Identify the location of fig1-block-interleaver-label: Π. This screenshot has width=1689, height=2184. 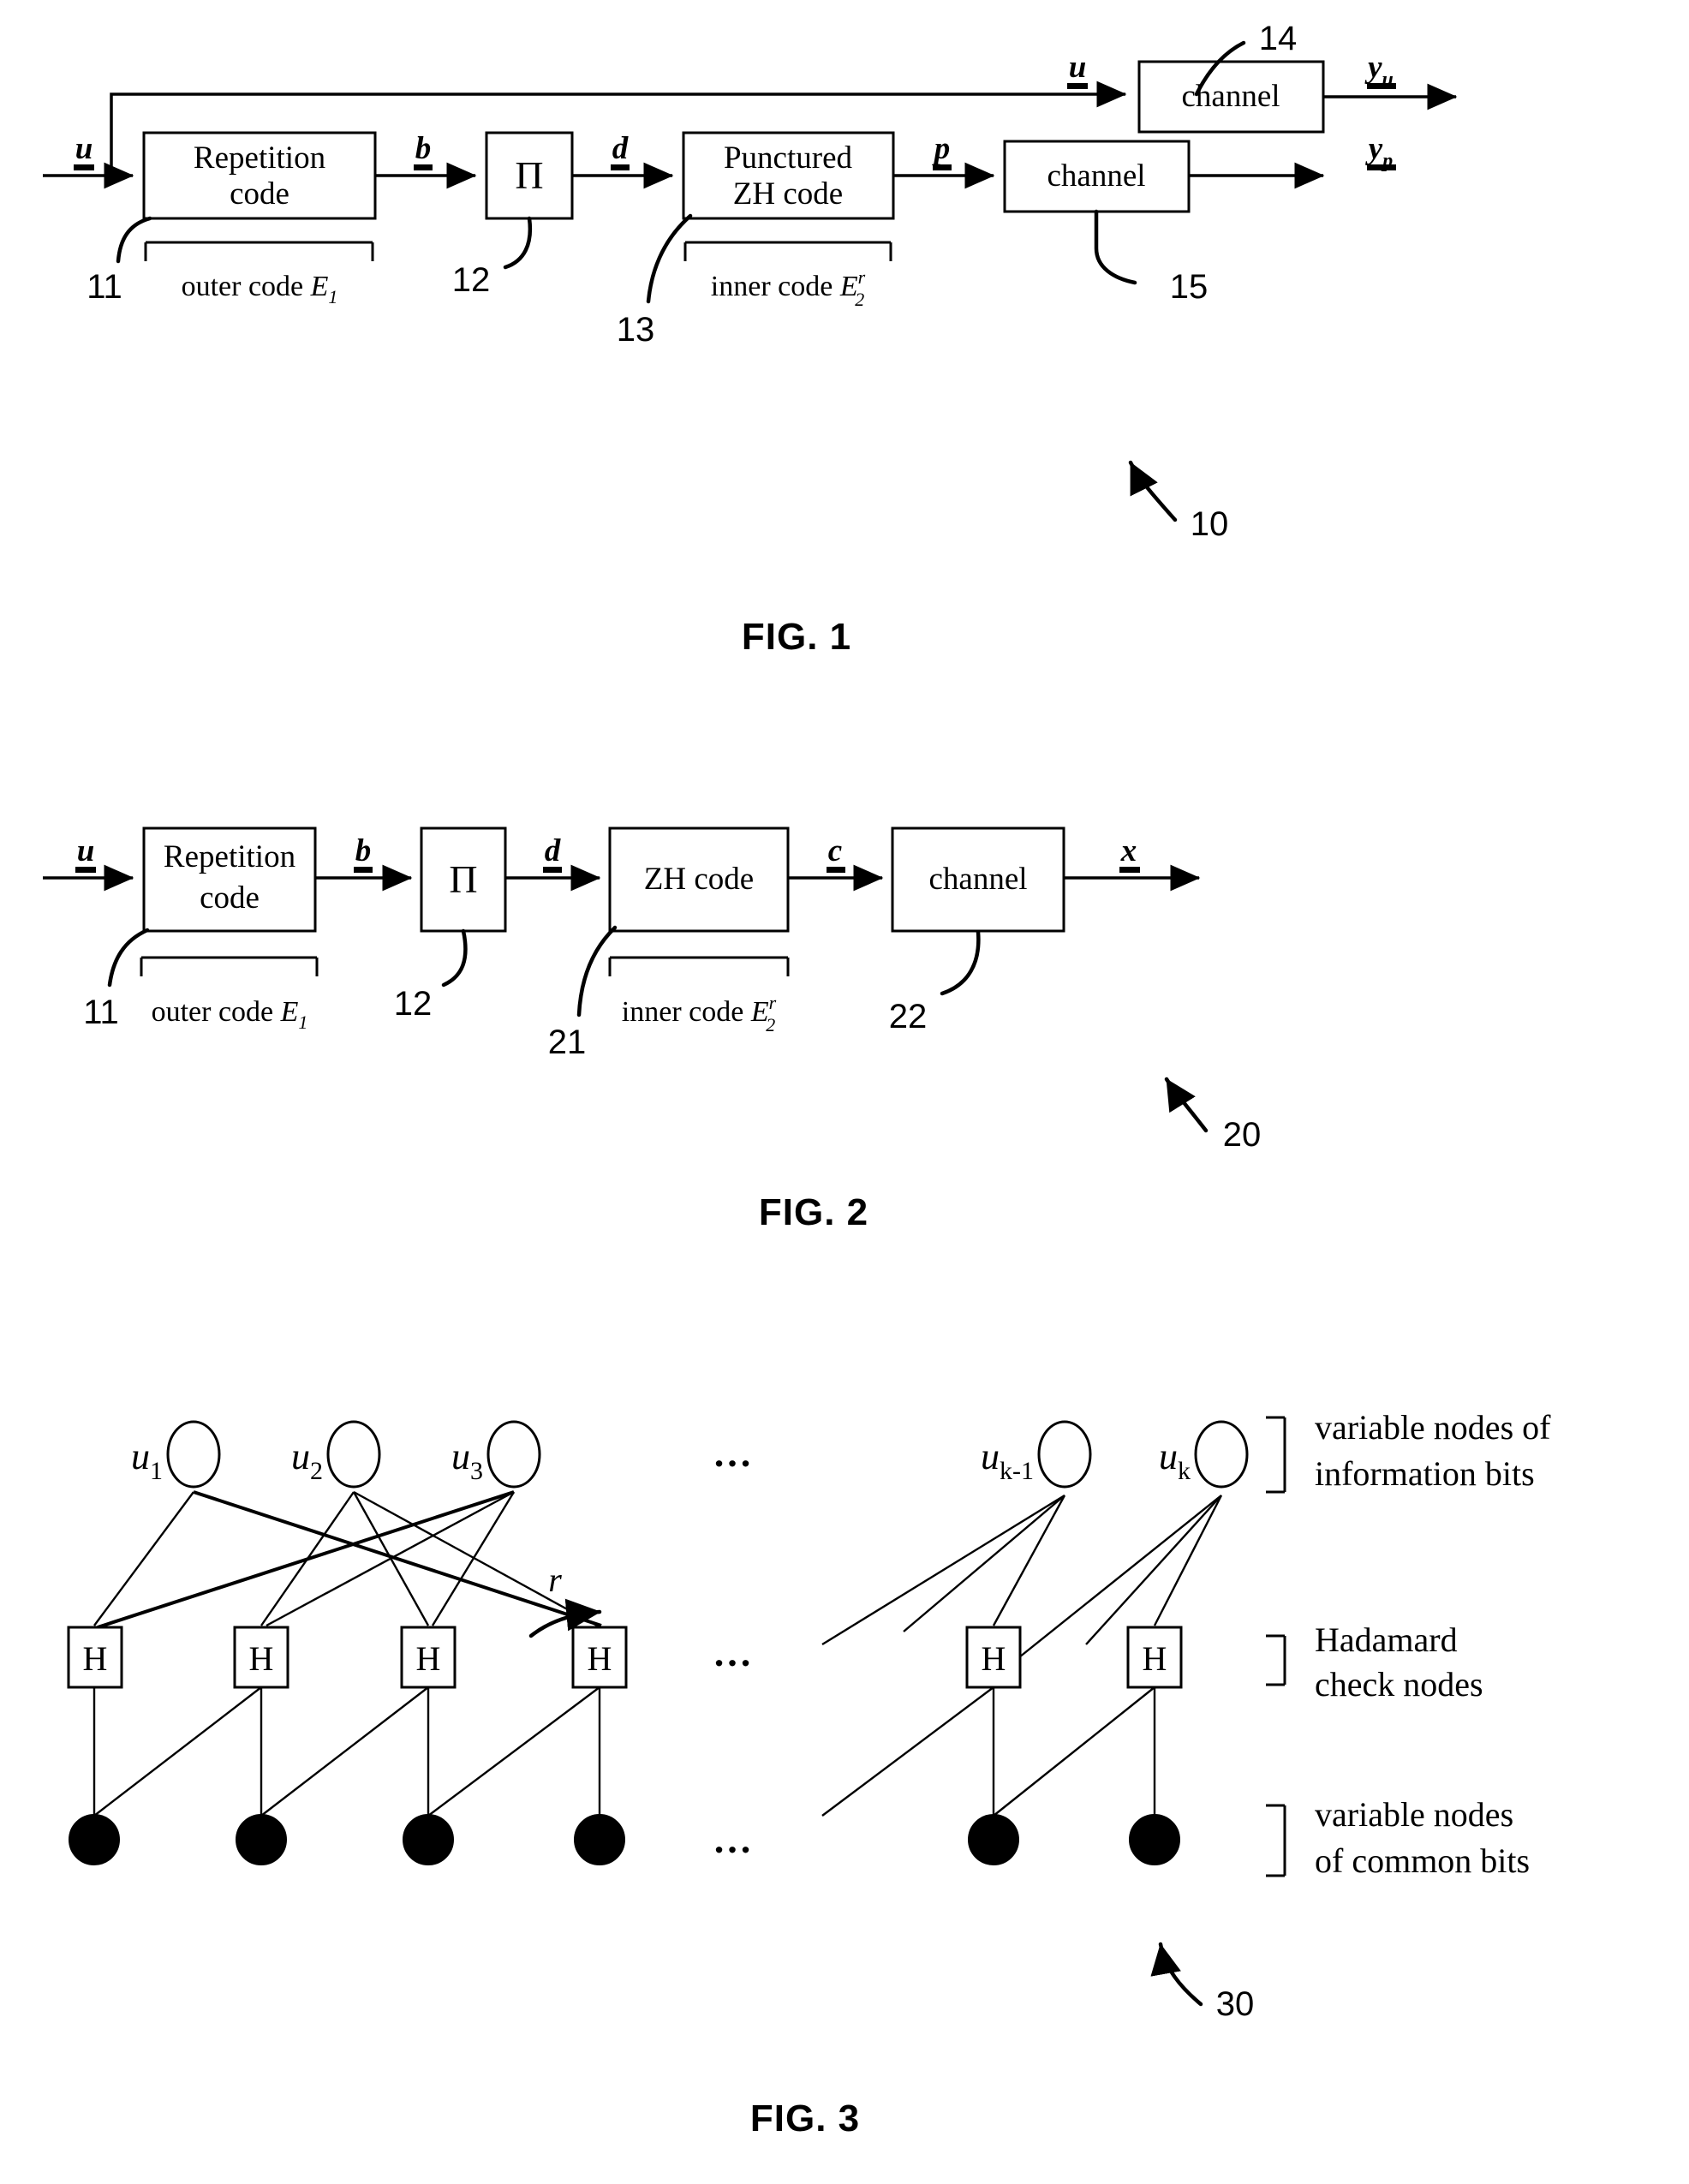
(529, 175).